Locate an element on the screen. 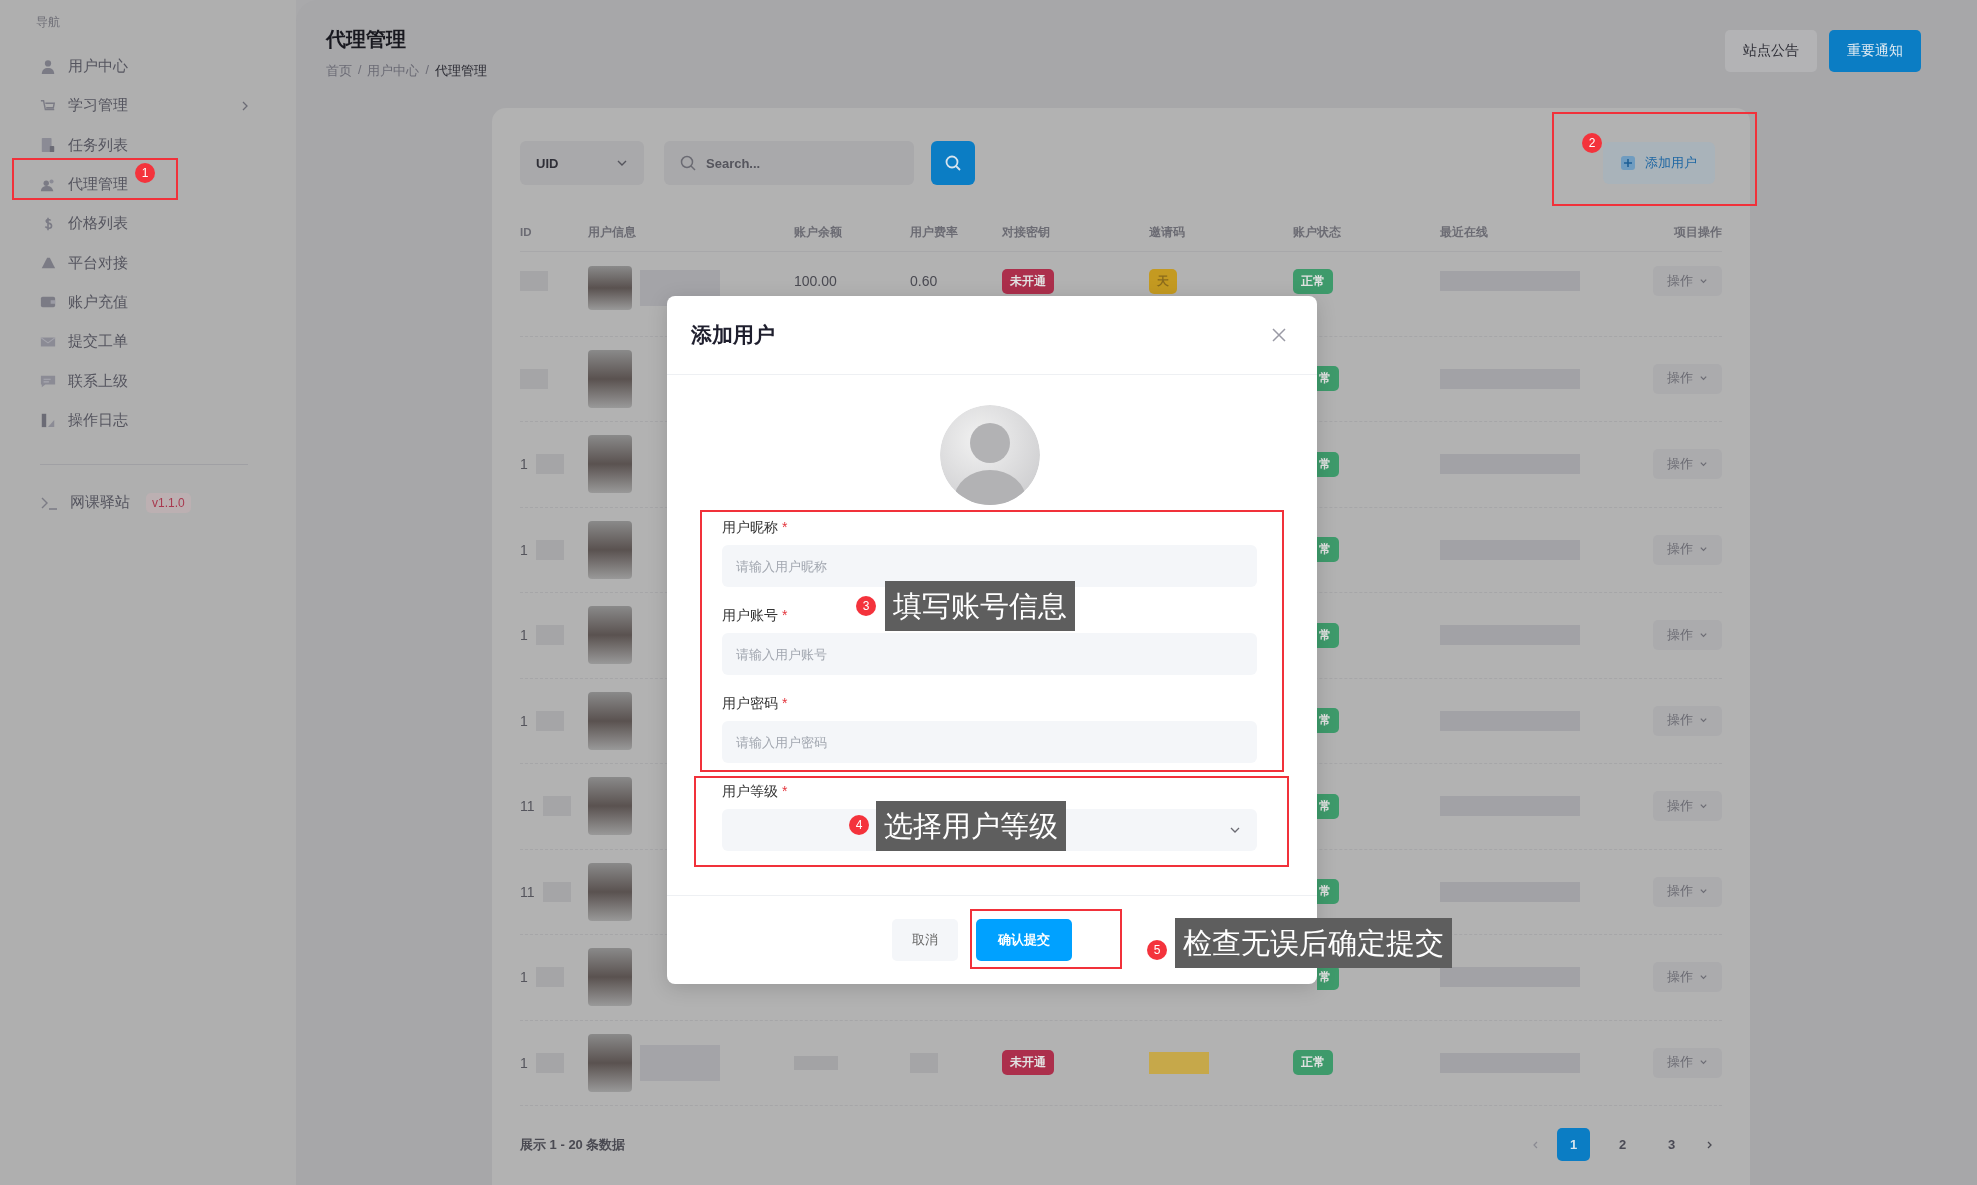  nav-item: 提交工单 is located at coordinates (64, 342).